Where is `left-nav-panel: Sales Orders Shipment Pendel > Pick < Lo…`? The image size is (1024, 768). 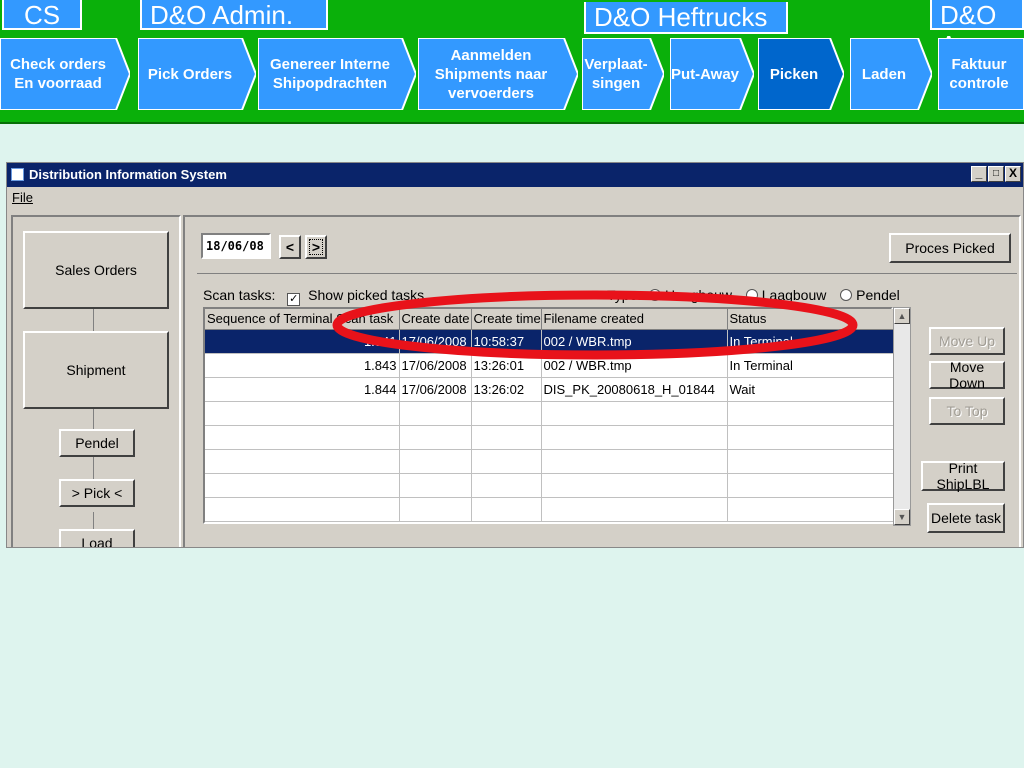
left-nav-panel: Sales Orders Shipment Pendel > Pick < Lo… is located at coordinates (96, 381).